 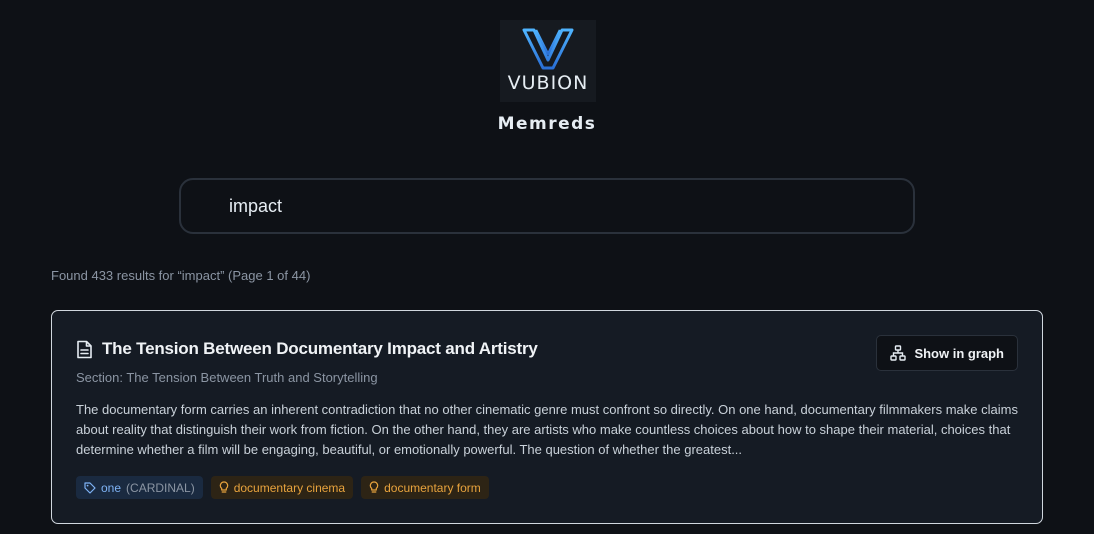 I want to click on concept-tag-label: documentary cinema, so click(x=289, y=487).